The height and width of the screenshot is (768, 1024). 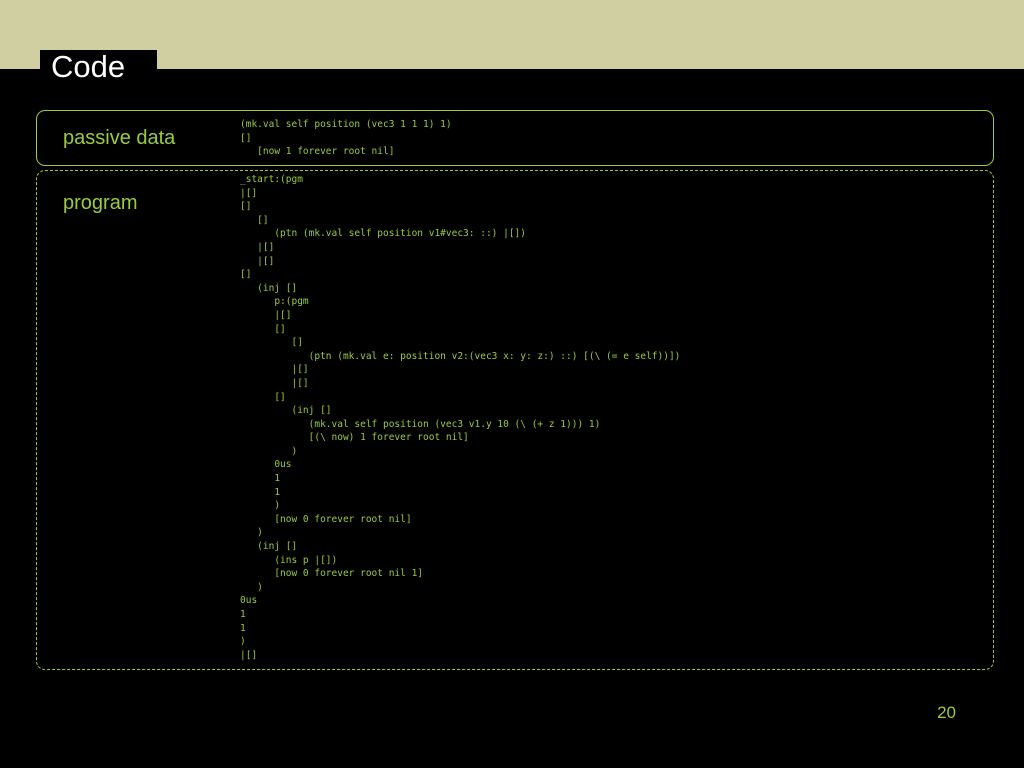 What do you see at coordinates (100, 203) in the screenshot?
I see `program-label: program` at bounding box center [100, 203].